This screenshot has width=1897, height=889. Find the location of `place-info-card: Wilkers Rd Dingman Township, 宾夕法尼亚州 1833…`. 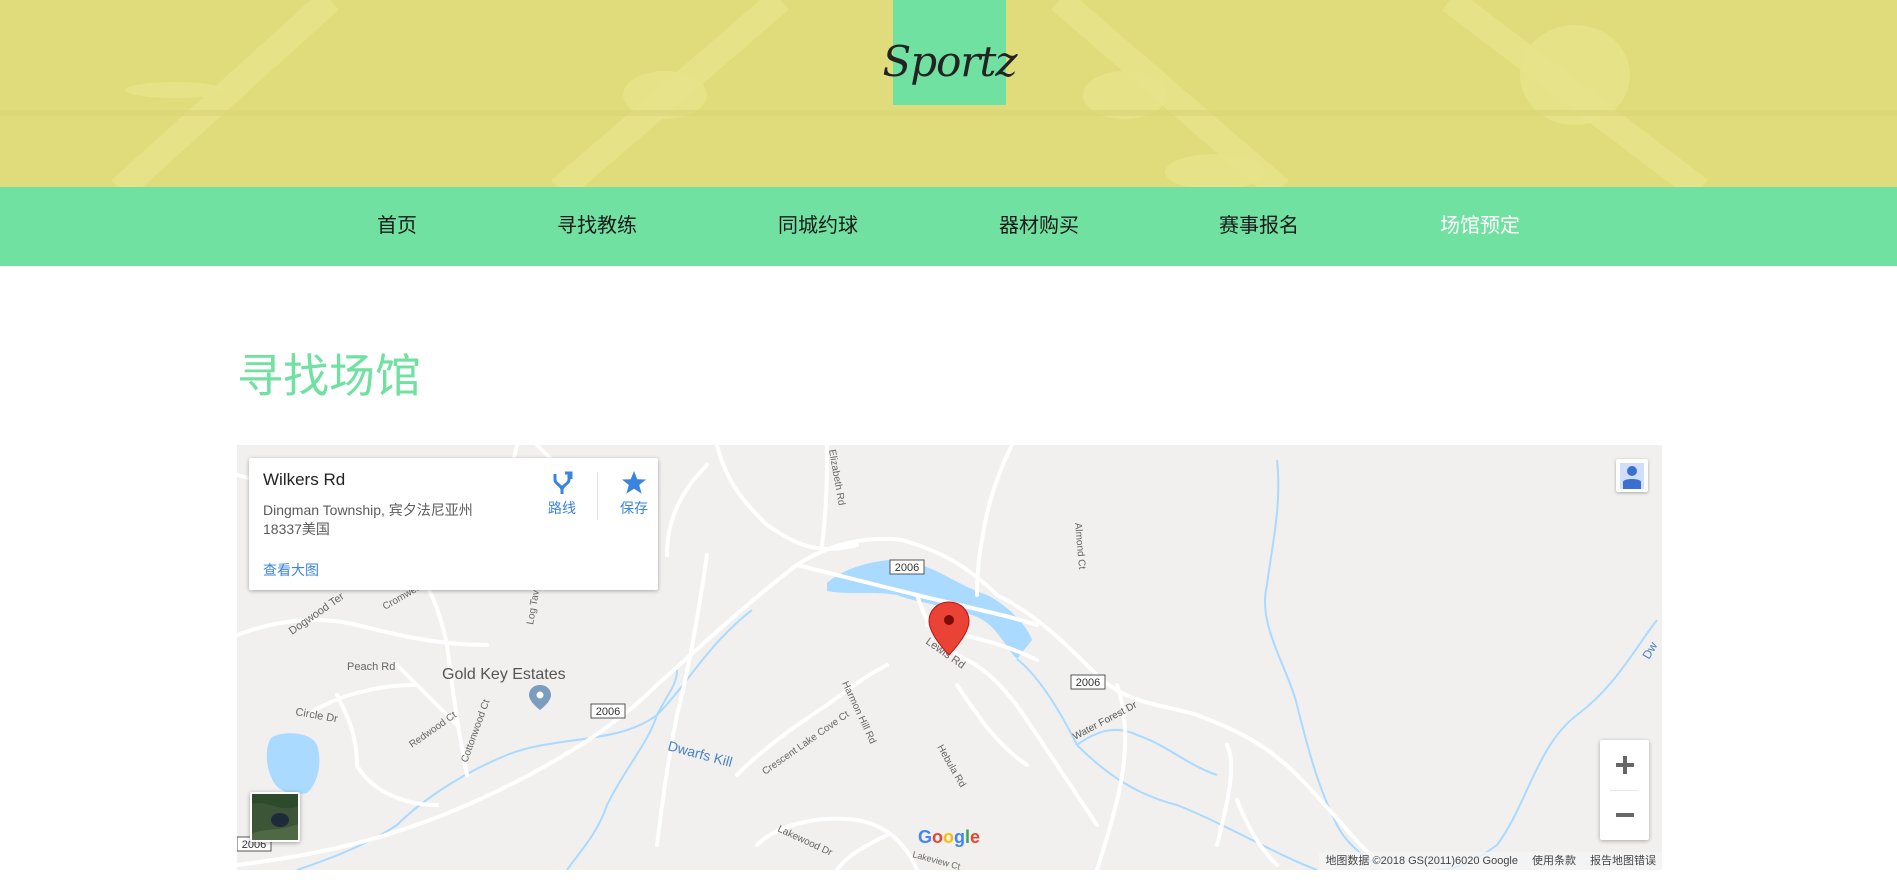

place-info-card: Wilkers Rd Dingman Township, 宾夕法尼亚州 1833… is located at coordinates (453, 524).